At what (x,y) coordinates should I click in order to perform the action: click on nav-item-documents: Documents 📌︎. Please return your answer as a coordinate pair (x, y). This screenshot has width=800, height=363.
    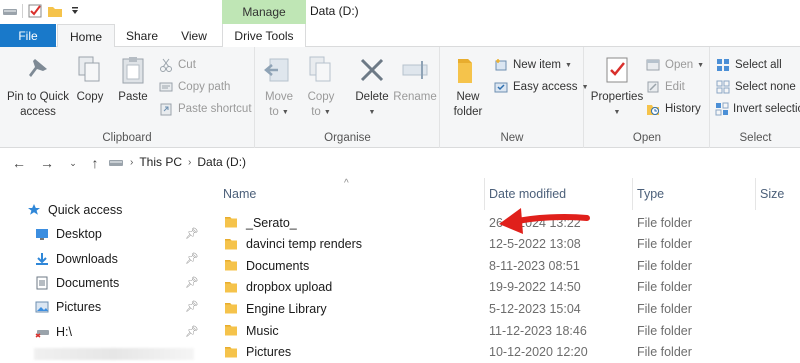
    Looking at the image, I should click on (119, 283).